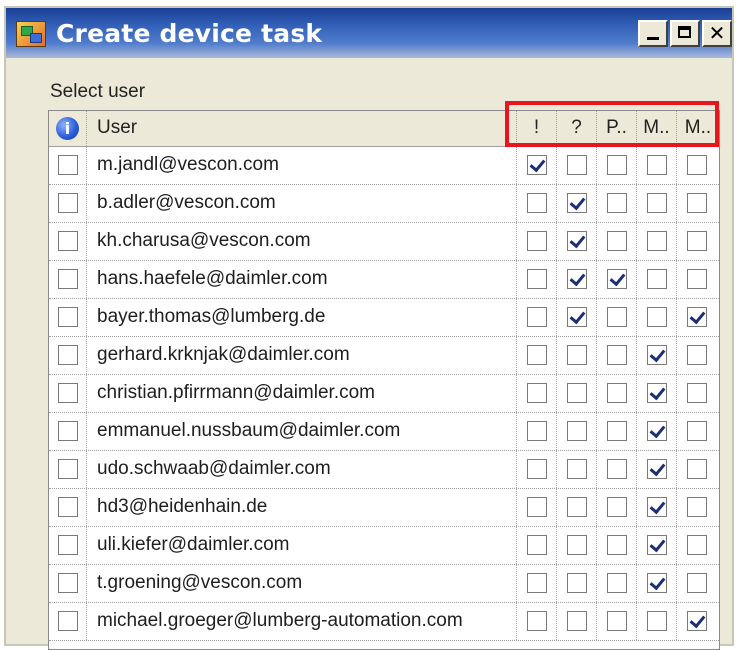 The width and height of the screenshot is (736, 650). I want to click on column-header-m2: M.., so click(698, 128).